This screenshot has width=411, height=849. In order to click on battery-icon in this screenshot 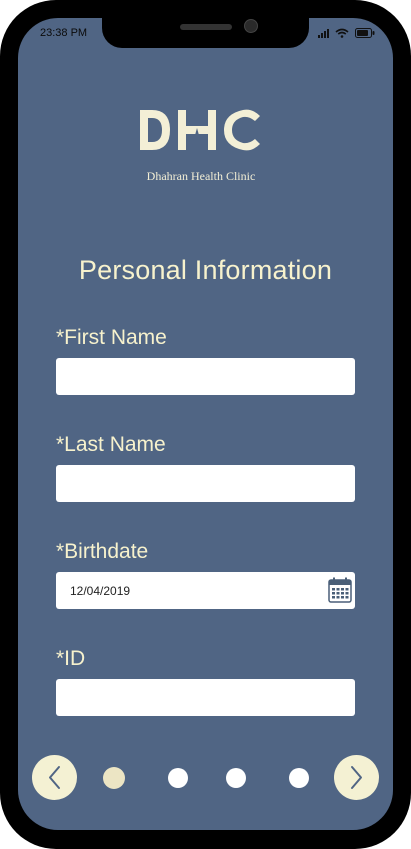, I will do `click(365, 33)`.